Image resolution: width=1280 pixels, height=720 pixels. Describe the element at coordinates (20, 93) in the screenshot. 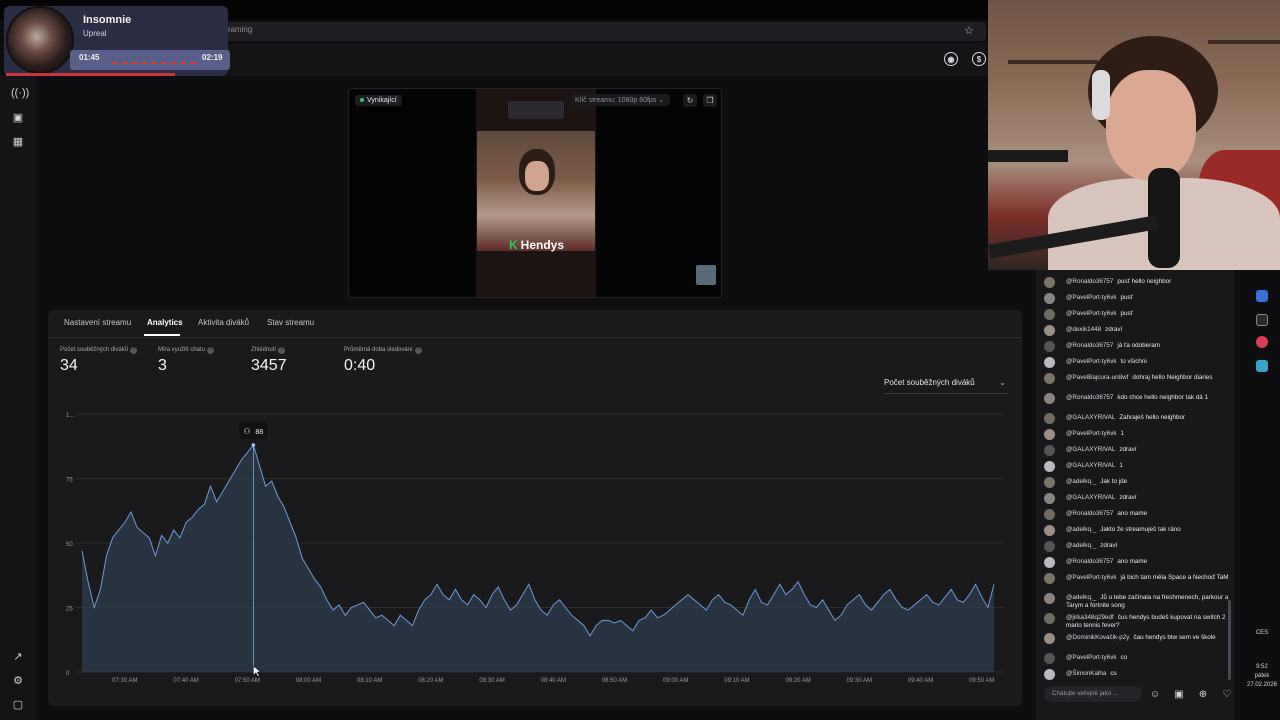

I see `broadcast-icon: ((·))` at that location.